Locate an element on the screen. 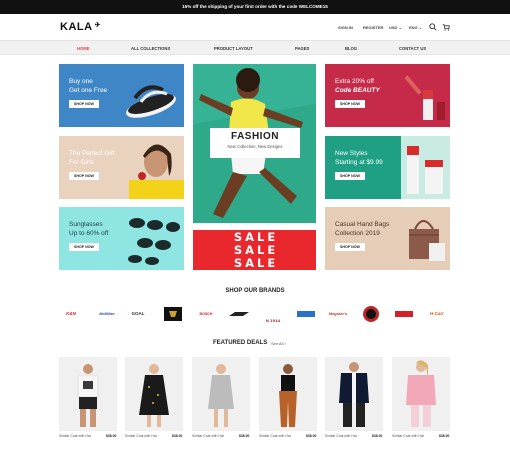 The image size is (510, 450). currency-select: USD ⌄ is located at coordinates (395, 27).